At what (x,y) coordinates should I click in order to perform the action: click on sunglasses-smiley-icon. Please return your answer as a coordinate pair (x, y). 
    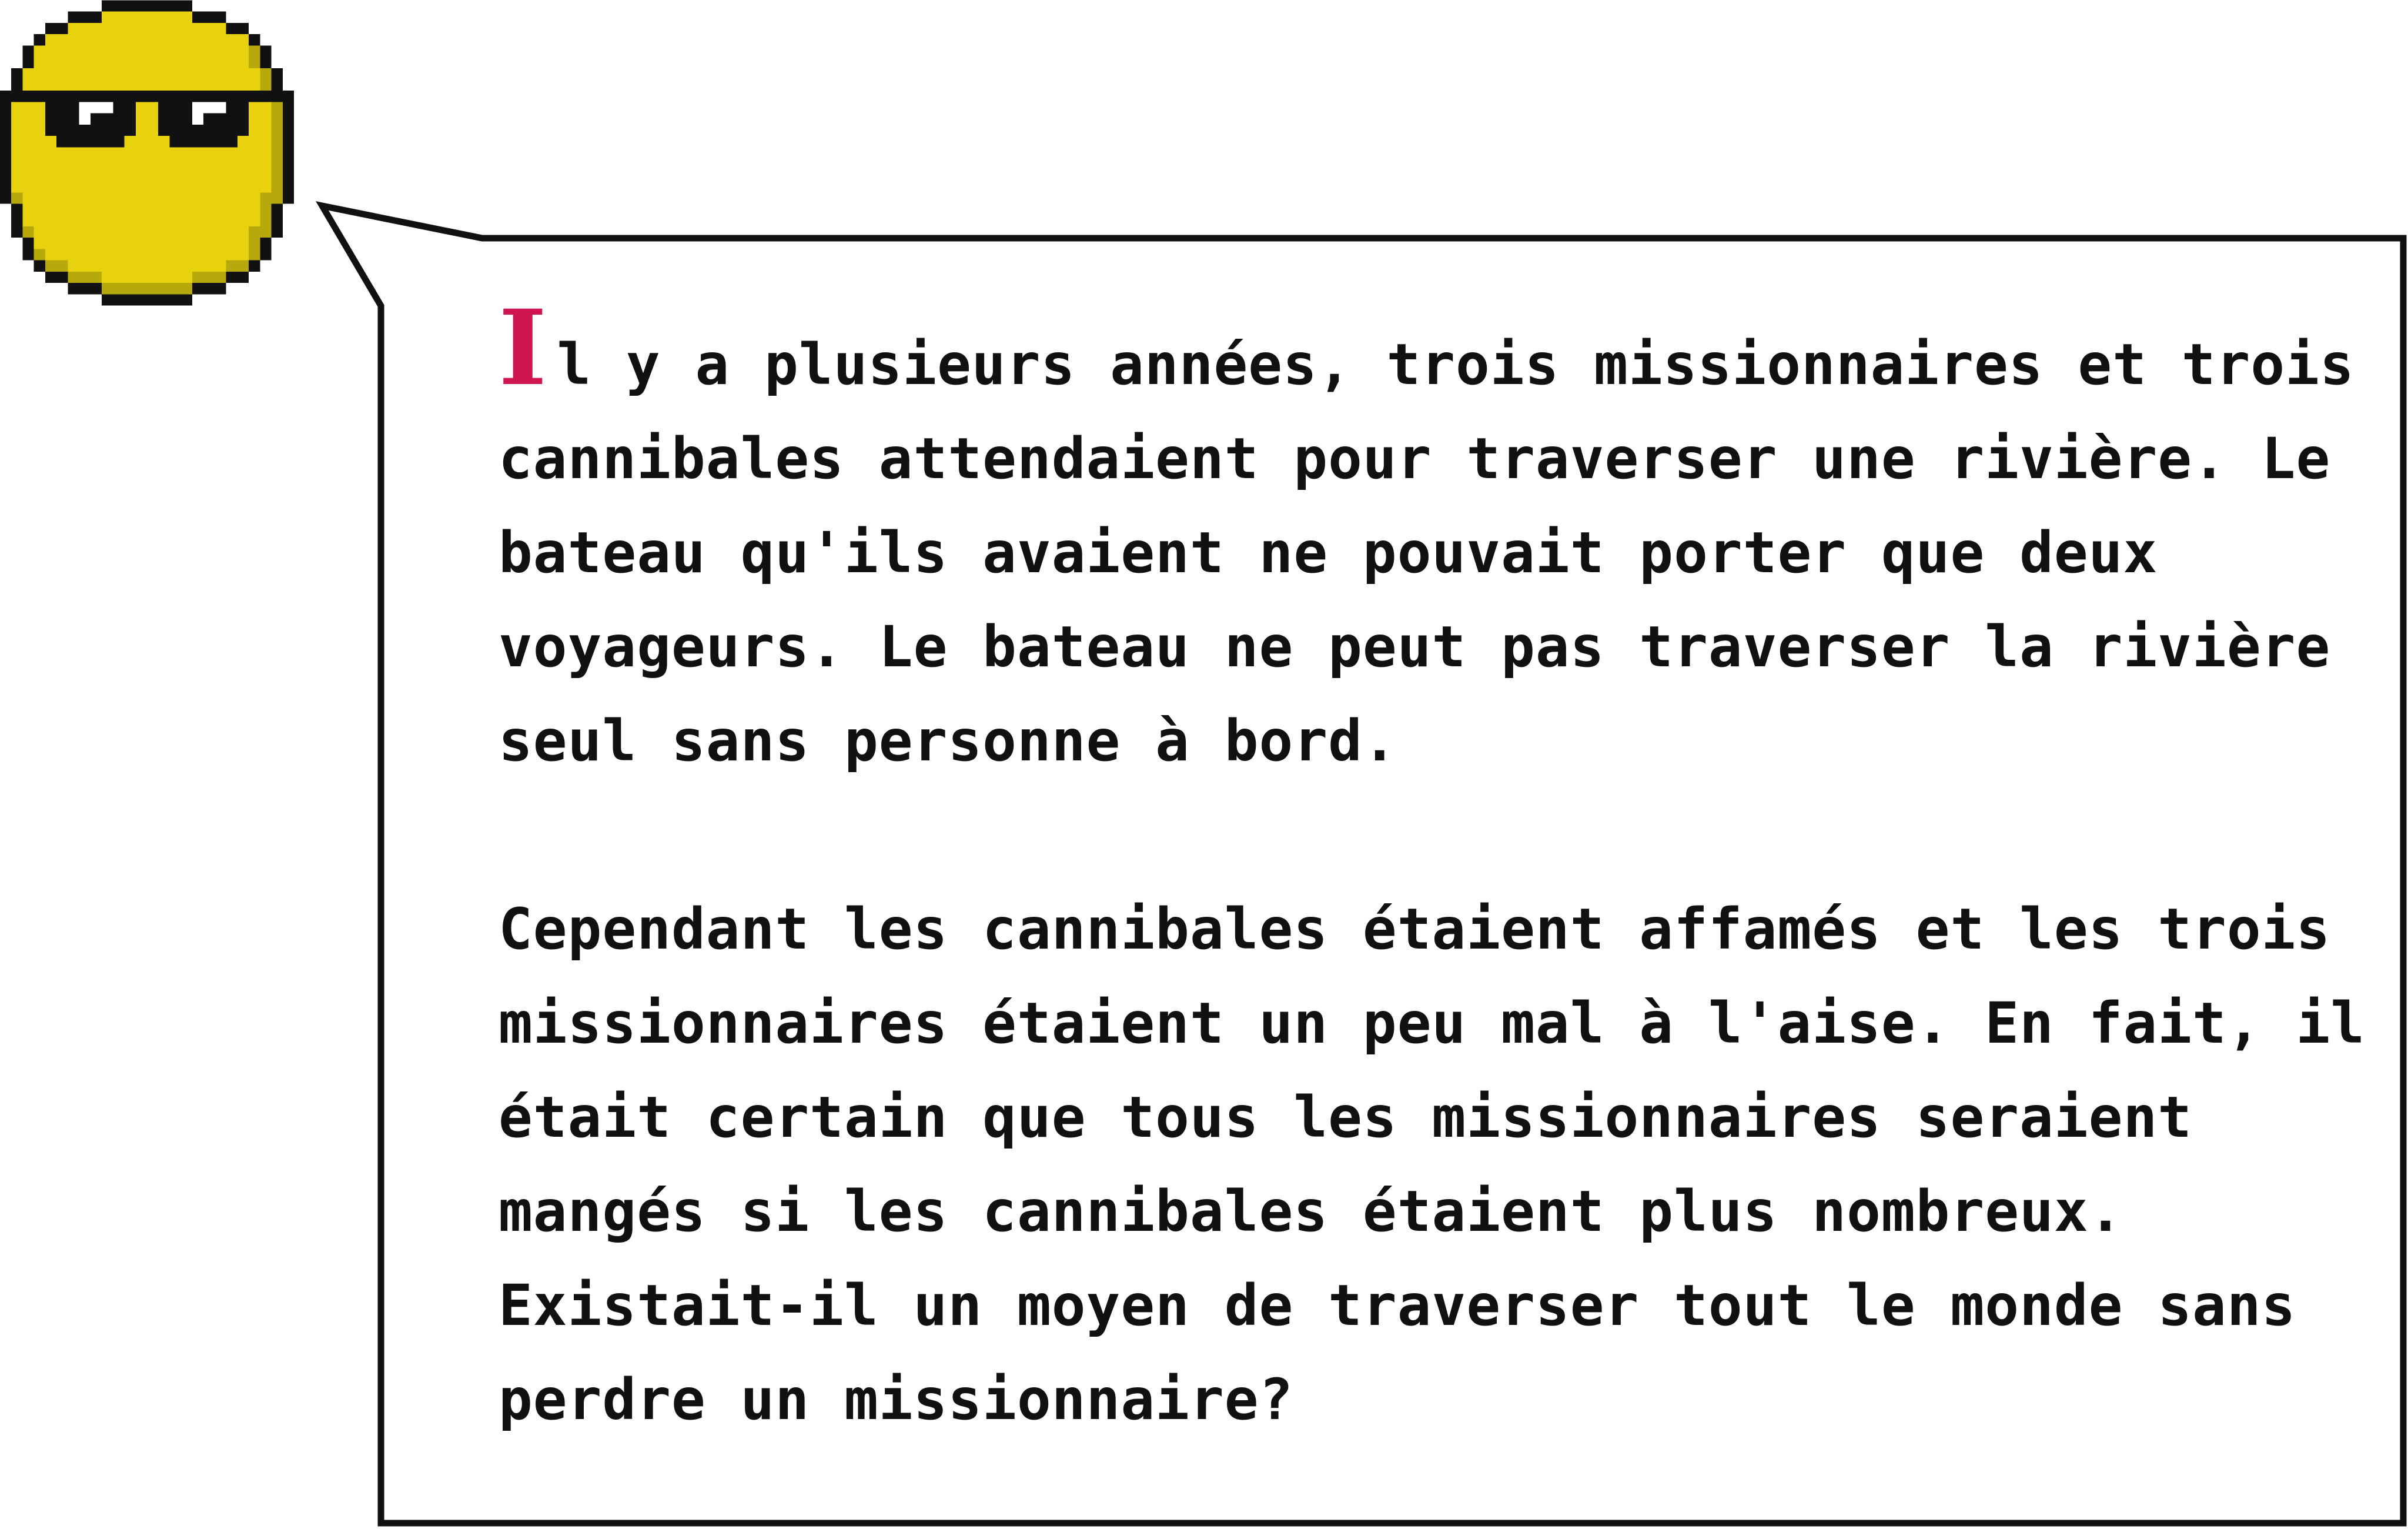
    Looking at the image, I should click on (147, 153).